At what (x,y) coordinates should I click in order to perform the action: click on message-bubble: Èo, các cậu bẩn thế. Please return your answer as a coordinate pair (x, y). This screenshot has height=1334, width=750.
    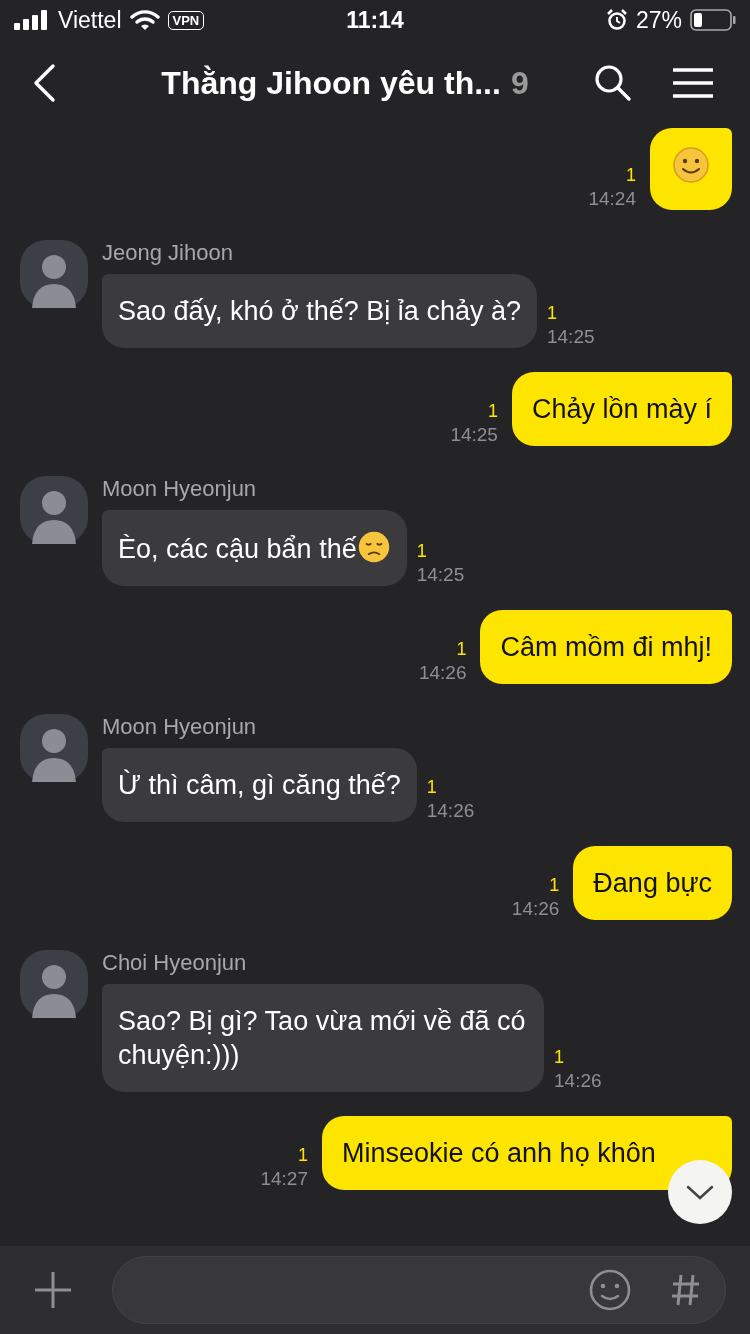
    Looking at the image, I should click on (254, 548).